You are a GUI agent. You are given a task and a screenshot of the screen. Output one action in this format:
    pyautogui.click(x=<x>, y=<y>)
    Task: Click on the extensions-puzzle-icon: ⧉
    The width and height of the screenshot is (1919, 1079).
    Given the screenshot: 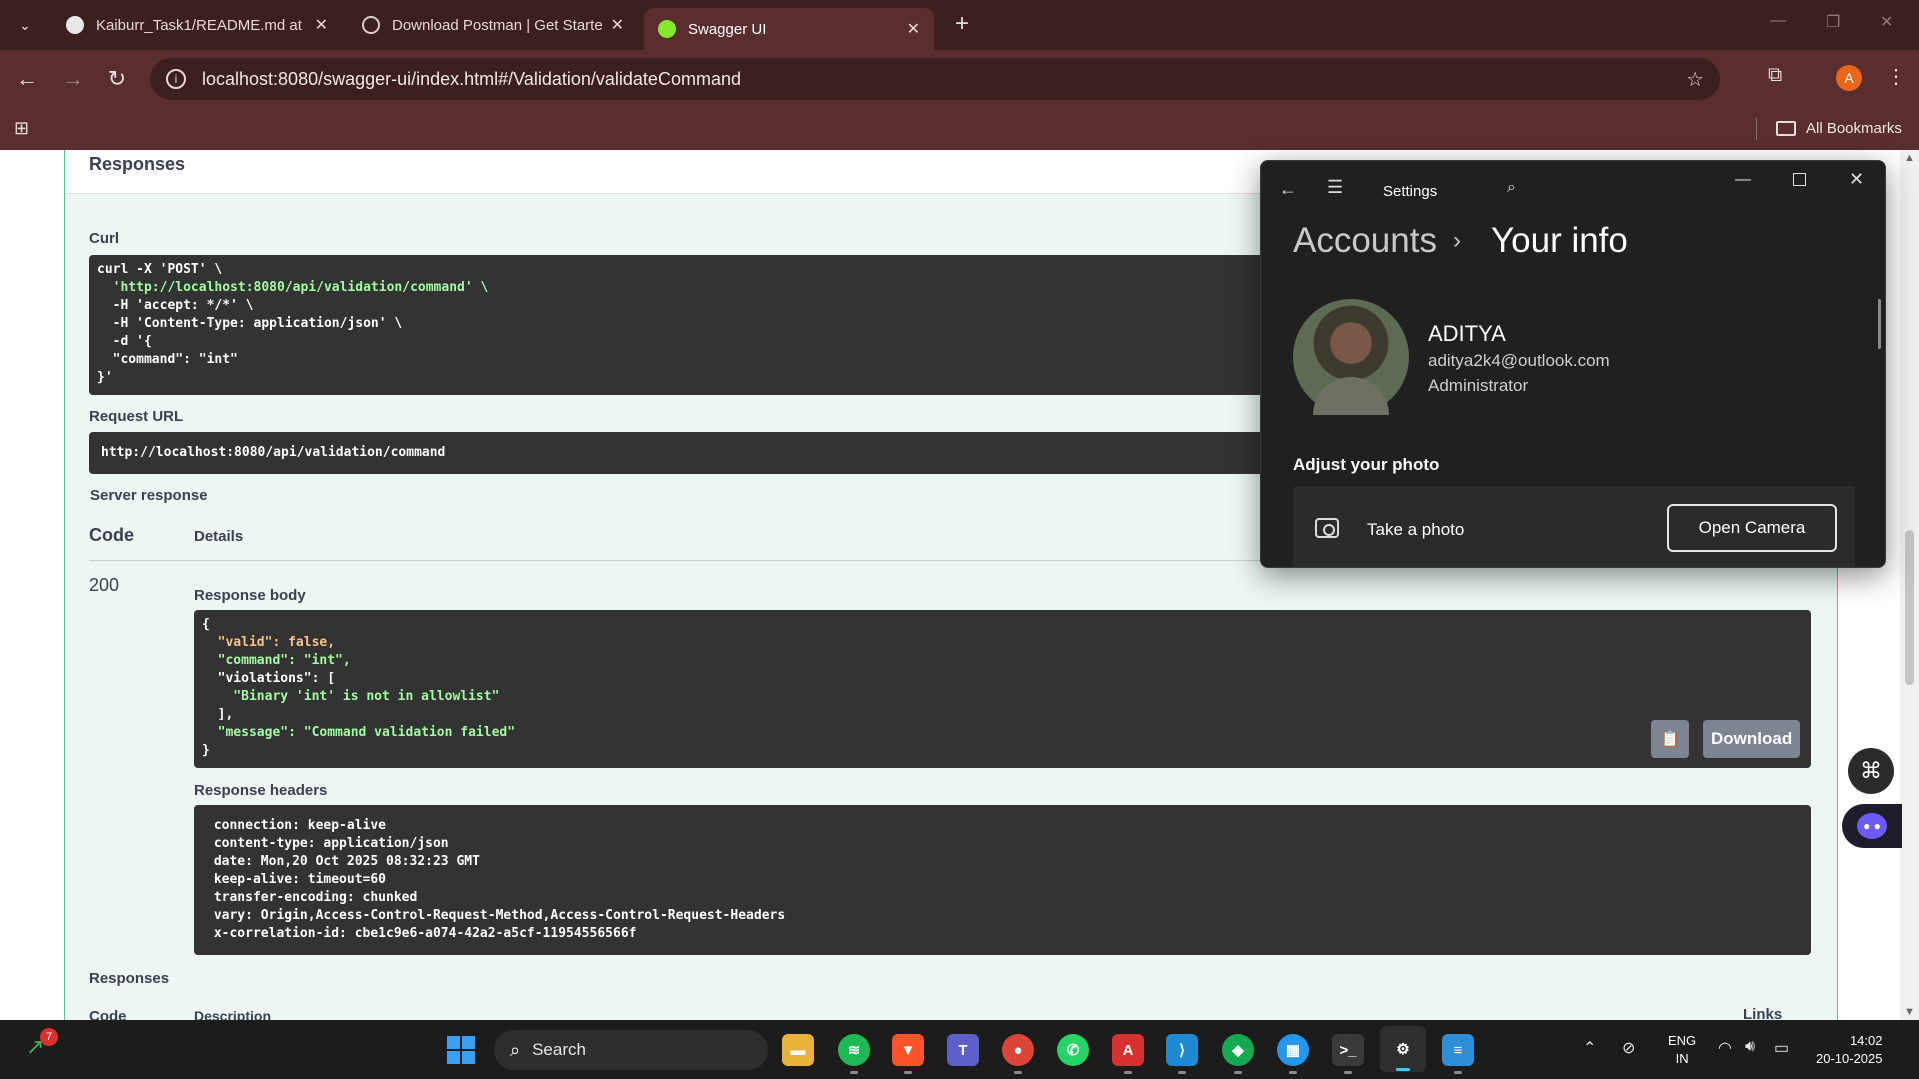 What is the action you would take?
    pyautogui.click(x=1775, y=75)
    